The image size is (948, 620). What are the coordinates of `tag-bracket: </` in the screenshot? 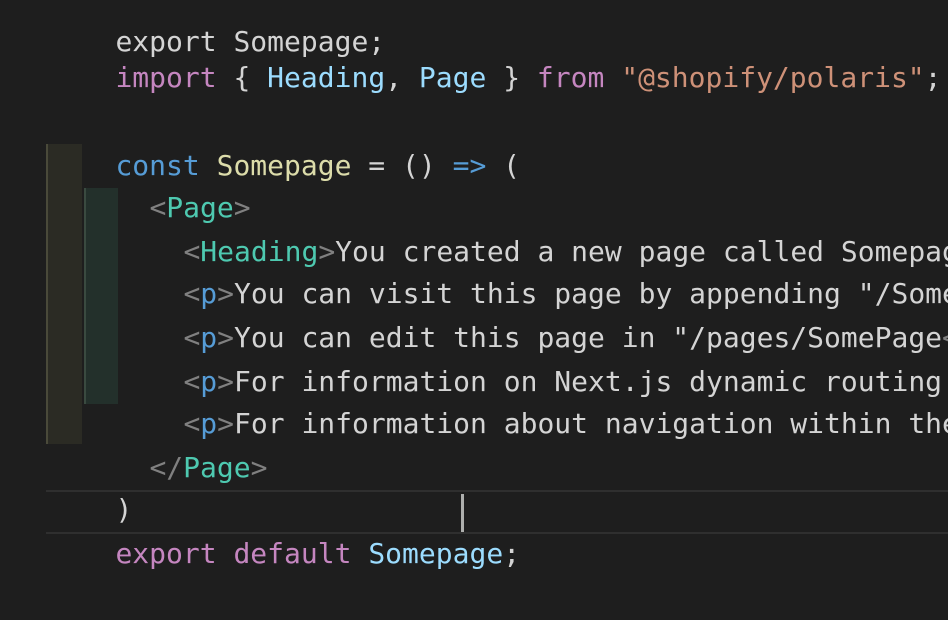 It's located at (166, 467).